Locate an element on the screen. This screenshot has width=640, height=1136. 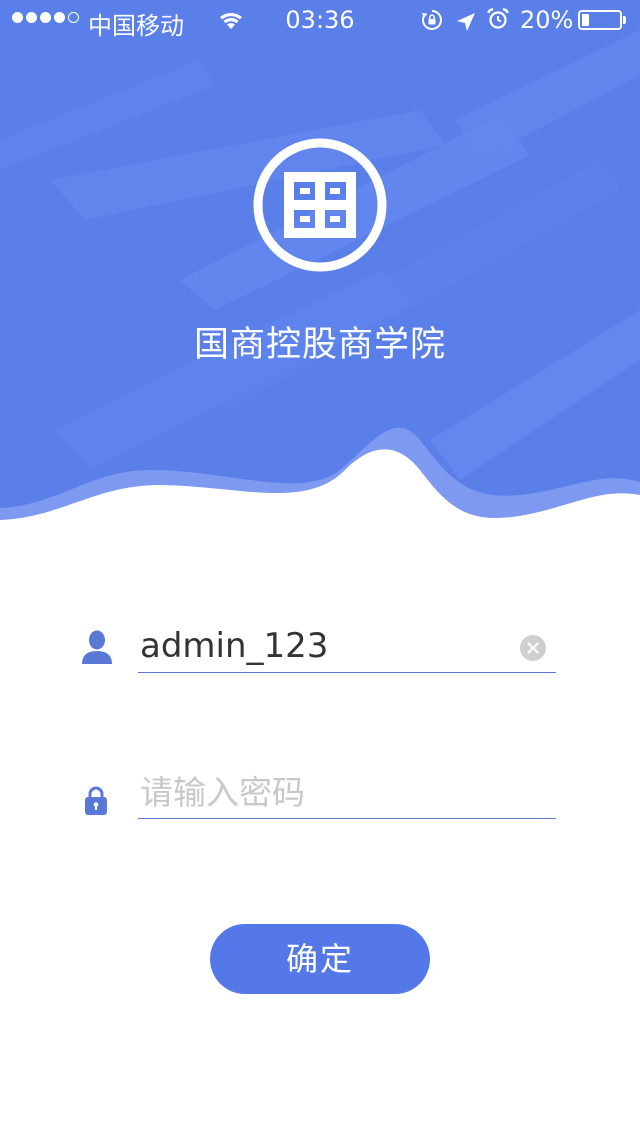
battery-percentage: 20% is located at coordinates (547, 20).